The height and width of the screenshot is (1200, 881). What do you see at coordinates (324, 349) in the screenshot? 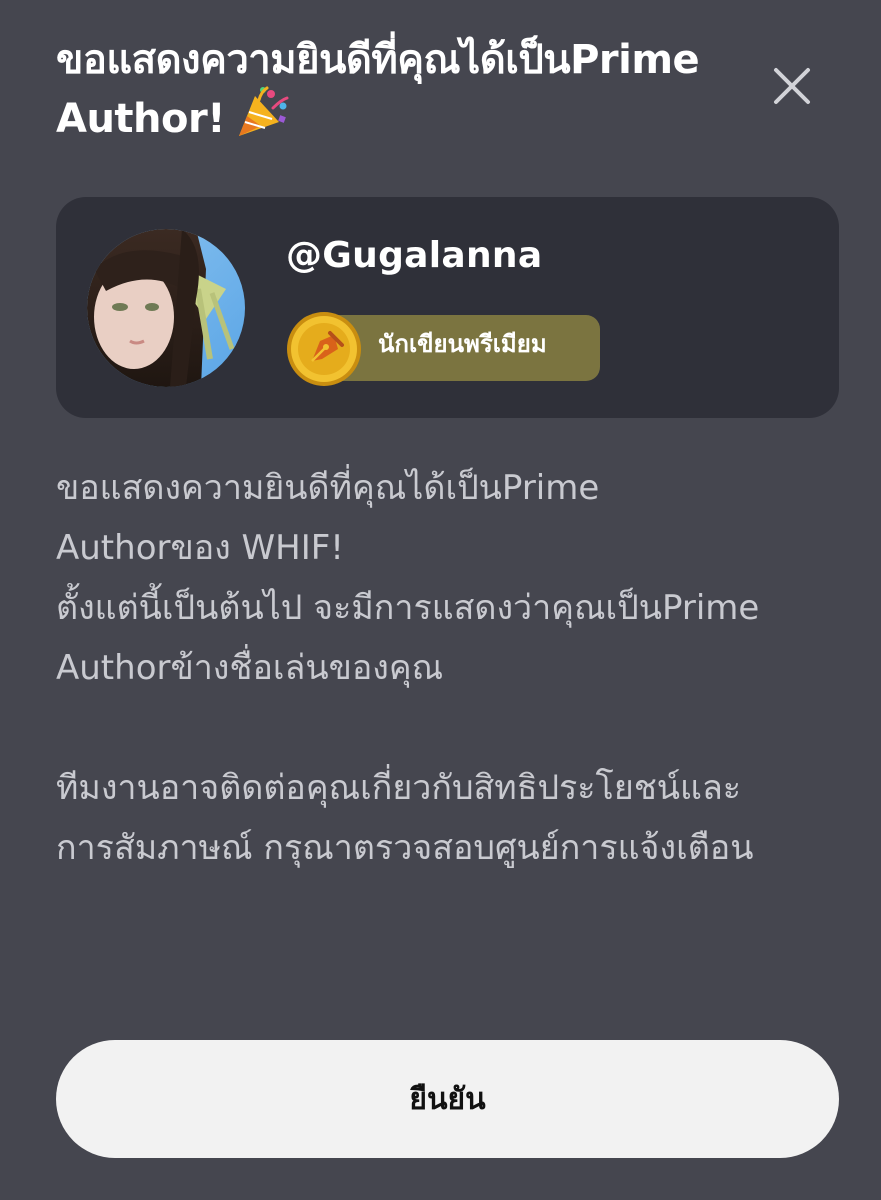
I see `pen-nib-coin-icon` at bounding box center [324, 349].